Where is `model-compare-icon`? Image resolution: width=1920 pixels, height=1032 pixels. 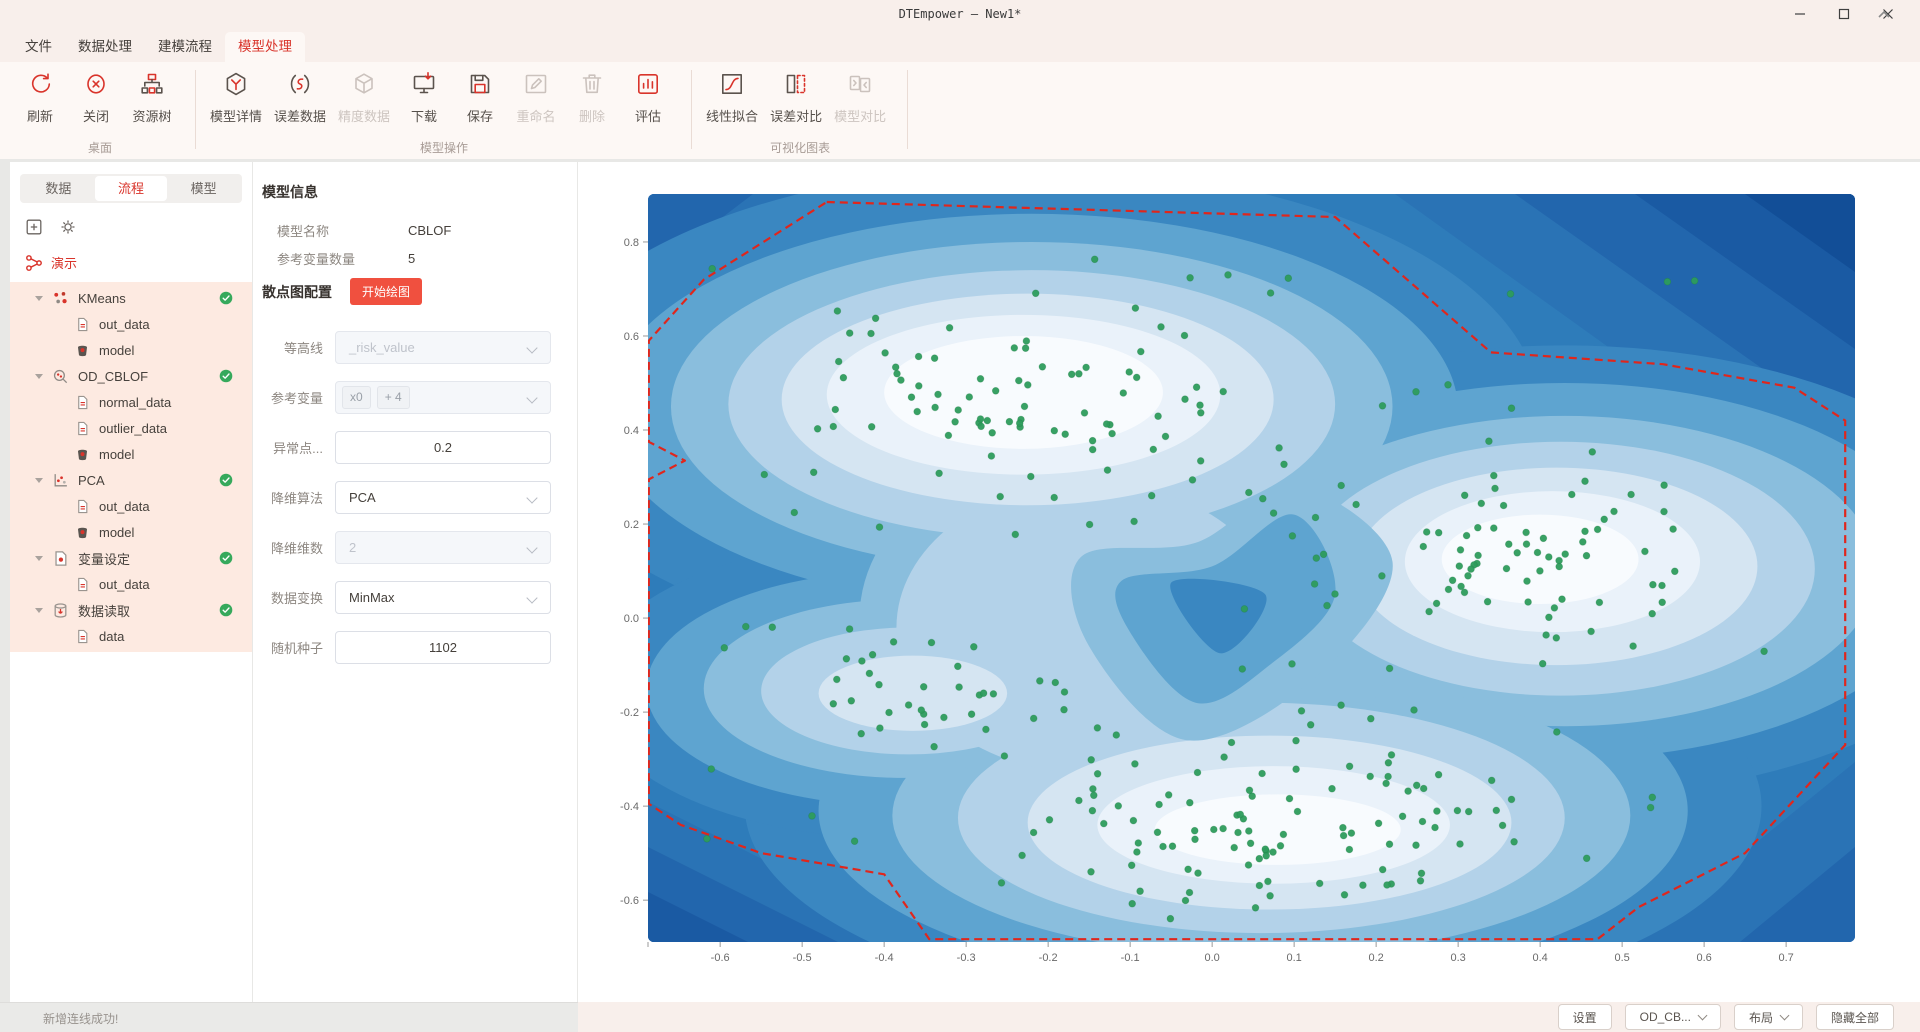 model-compare-icon is located at coordinates (860, 84).